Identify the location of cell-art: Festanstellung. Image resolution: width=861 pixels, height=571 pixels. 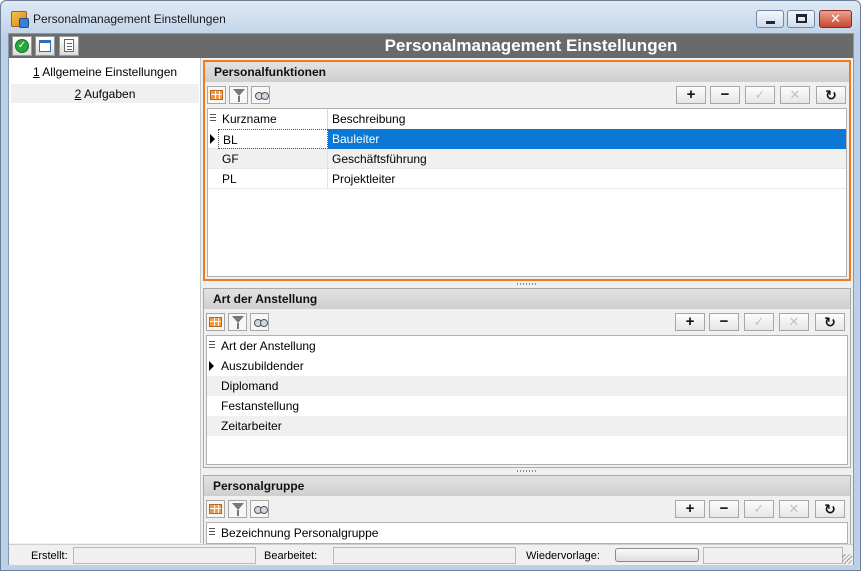
(532, 406).